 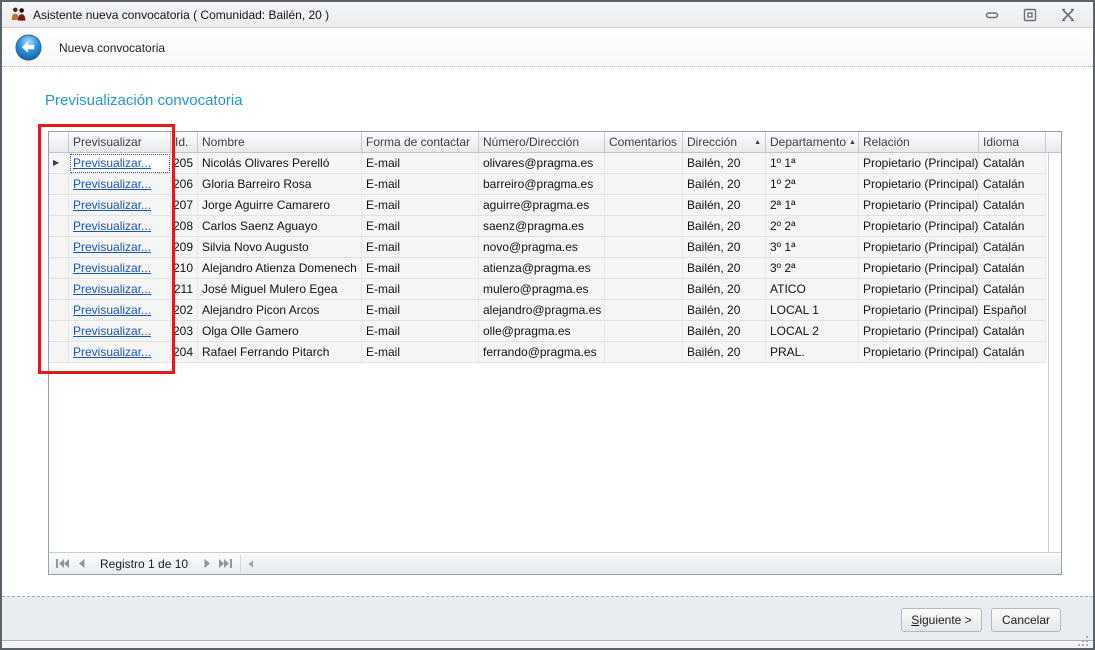 I want to click on column-header-comentarios: Comentarios, so click(x=644, y=142).